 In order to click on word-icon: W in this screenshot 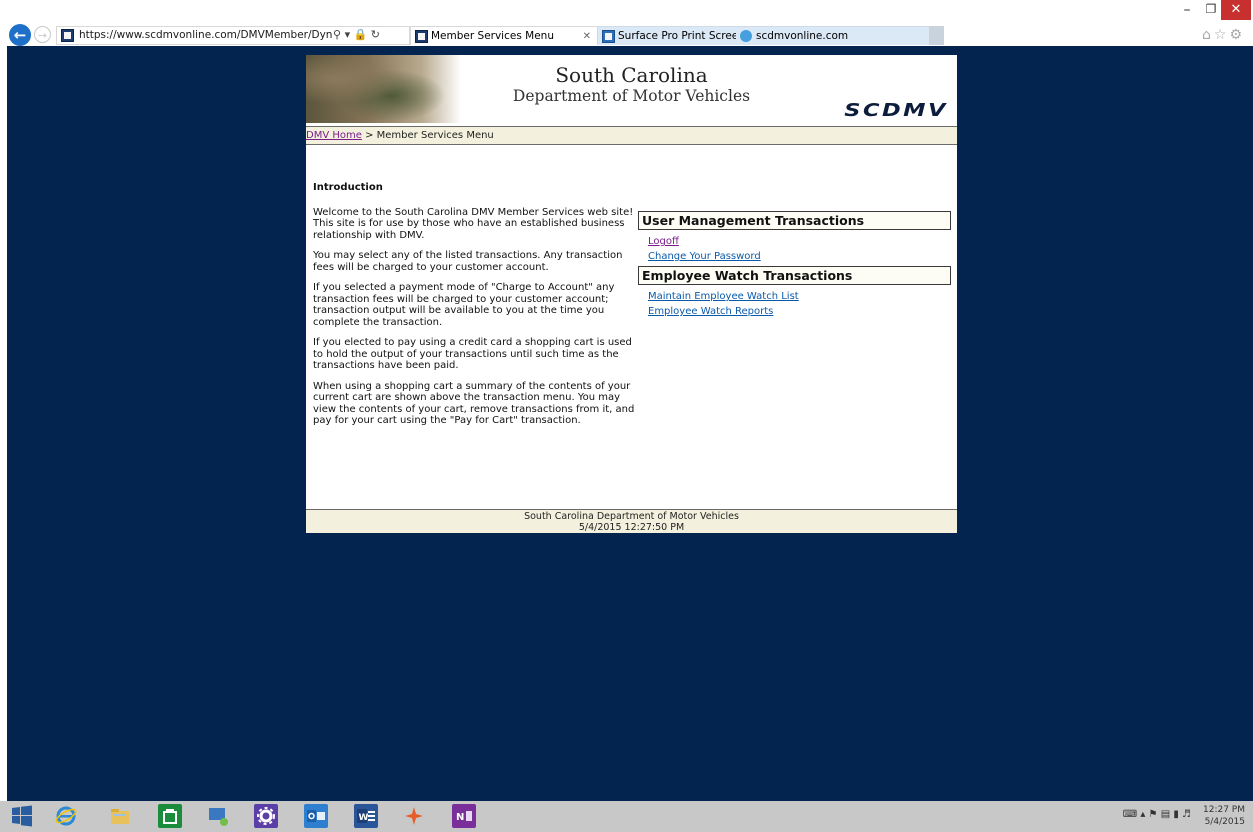, I will do `click(366, 816)`.